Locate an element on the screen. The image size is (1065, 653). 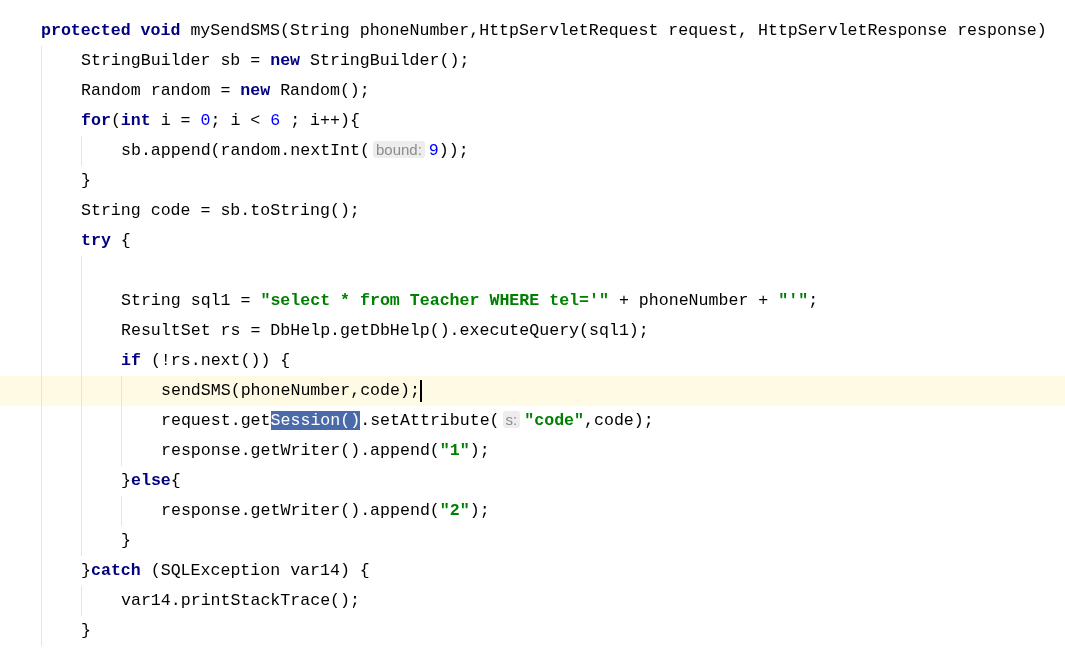
code-line: ResultSet rs = DbHelp.getDbHelp().executeQuery(sql1); is located at coordinates (385, 331).